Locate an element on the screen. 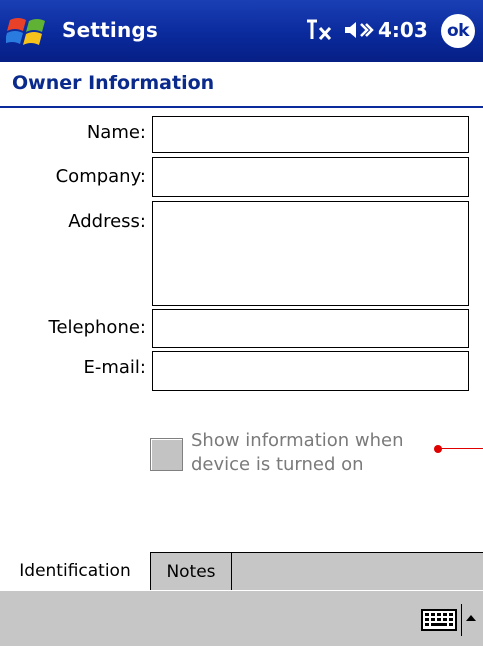 The height and width of the screenshot is (646, 483). title-bar: Settings 4:03 ok is located at coordinates (241, 31).